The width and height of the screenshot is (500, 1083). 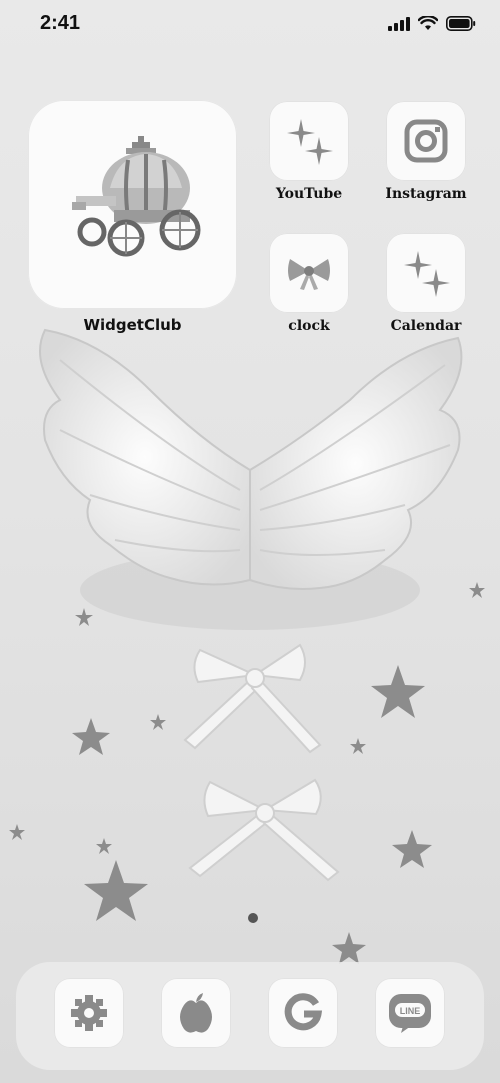 I want to click on status-bar: 2:41, so click(x=250, y=26).